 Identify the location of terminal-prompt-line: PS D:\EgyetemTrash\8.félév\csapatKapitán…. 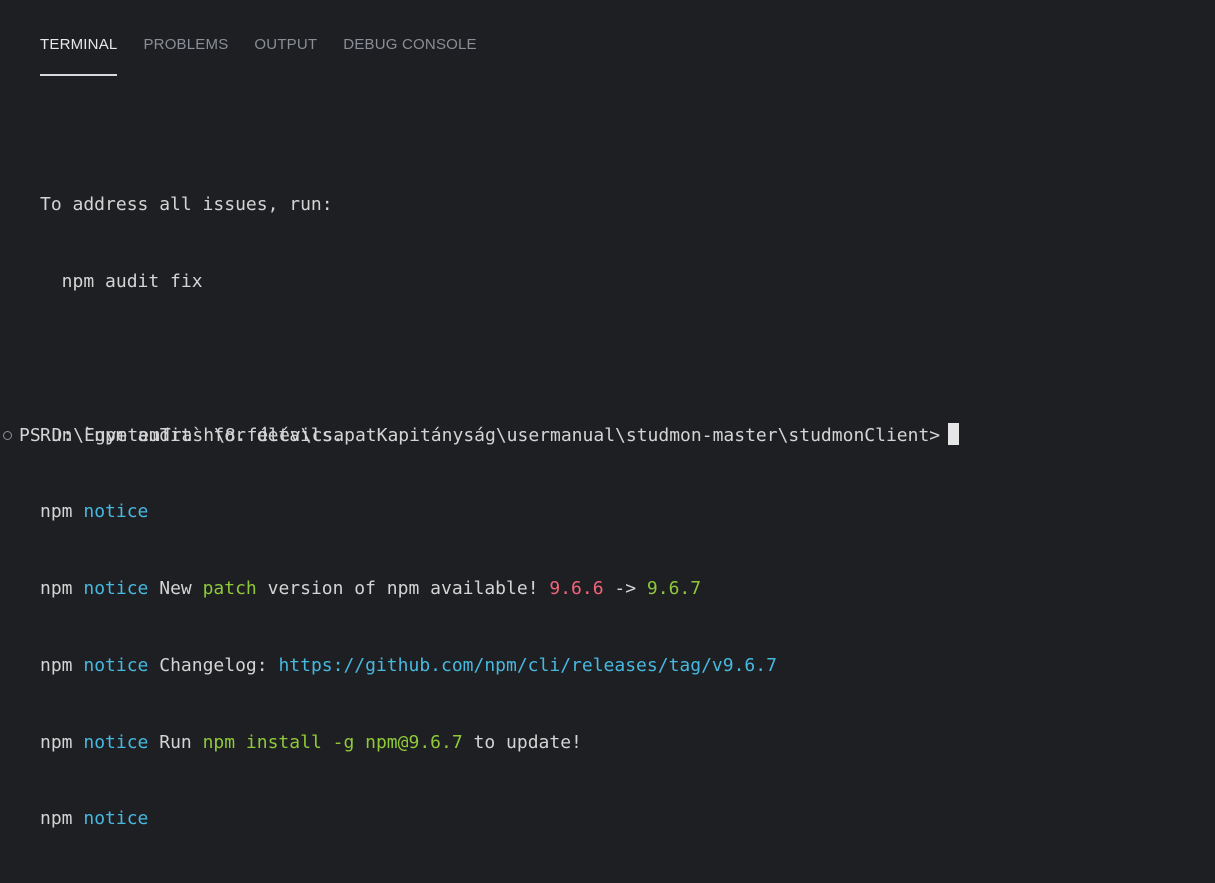
(607, 436).